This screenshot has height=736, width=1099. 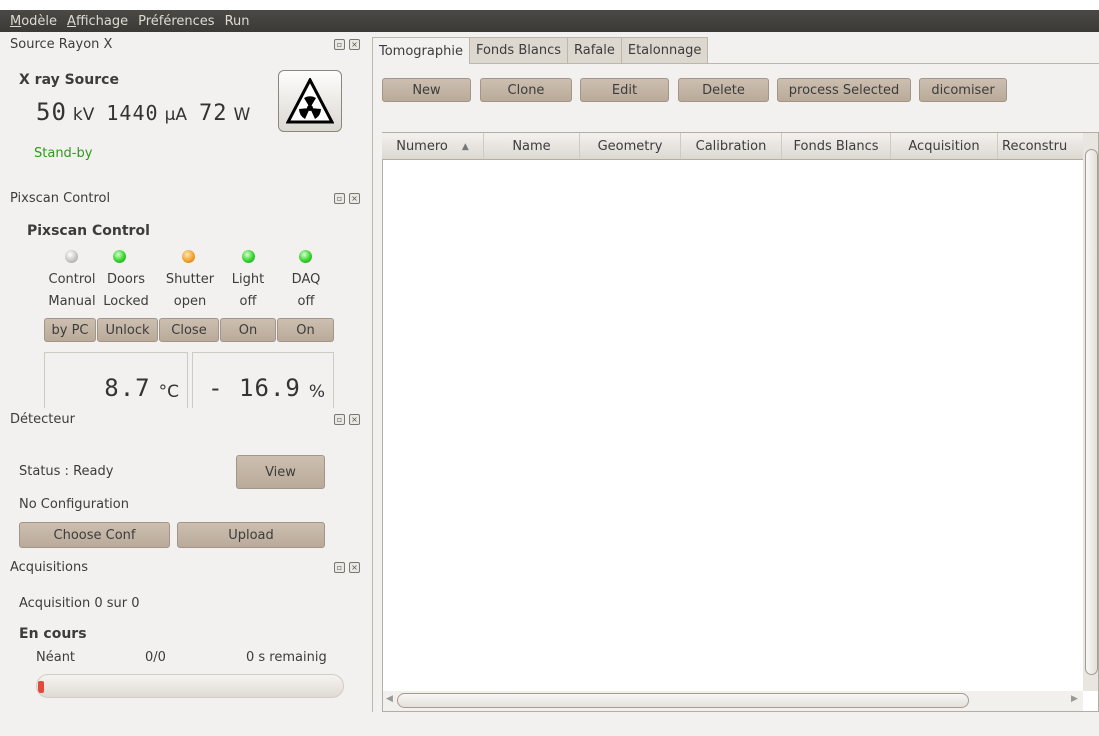 I want to click on humidity-unit: %, so click(x=316, y=392).